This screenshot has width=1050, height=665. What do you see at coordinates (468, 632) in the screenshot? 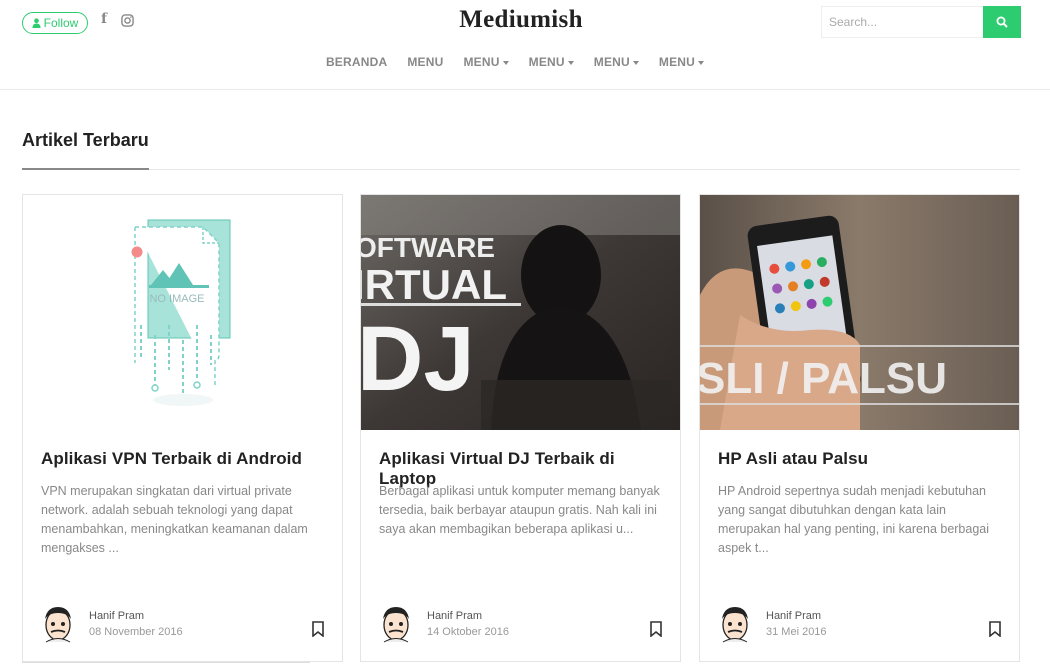
I see `post-date: 14 Oktober 2016` at bounding box center [468, 632].